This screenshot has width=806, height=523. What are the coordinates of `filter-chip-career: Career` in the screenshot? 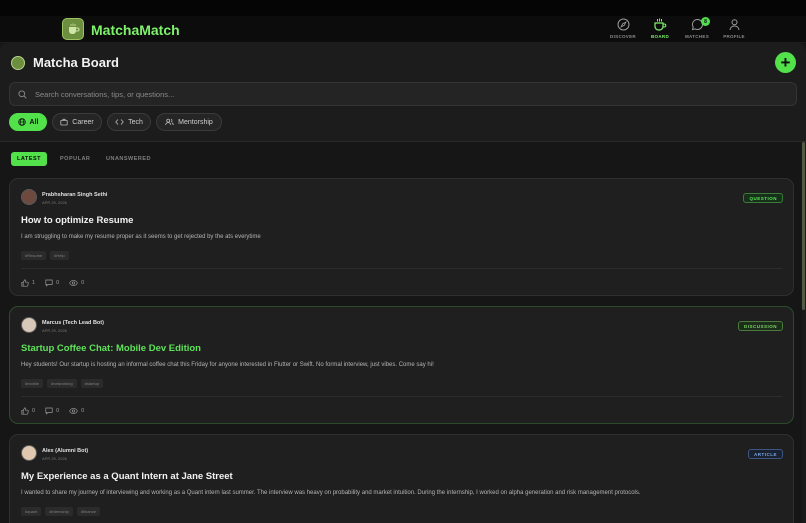 It's located at (77, 122).